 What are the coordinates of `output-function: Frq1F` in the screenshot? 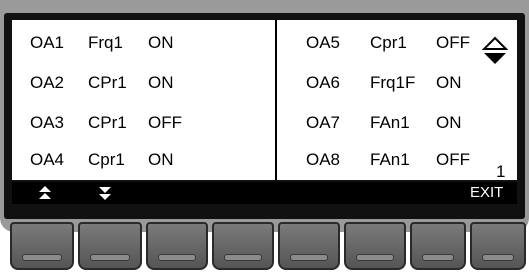 It's located at (393, 82).